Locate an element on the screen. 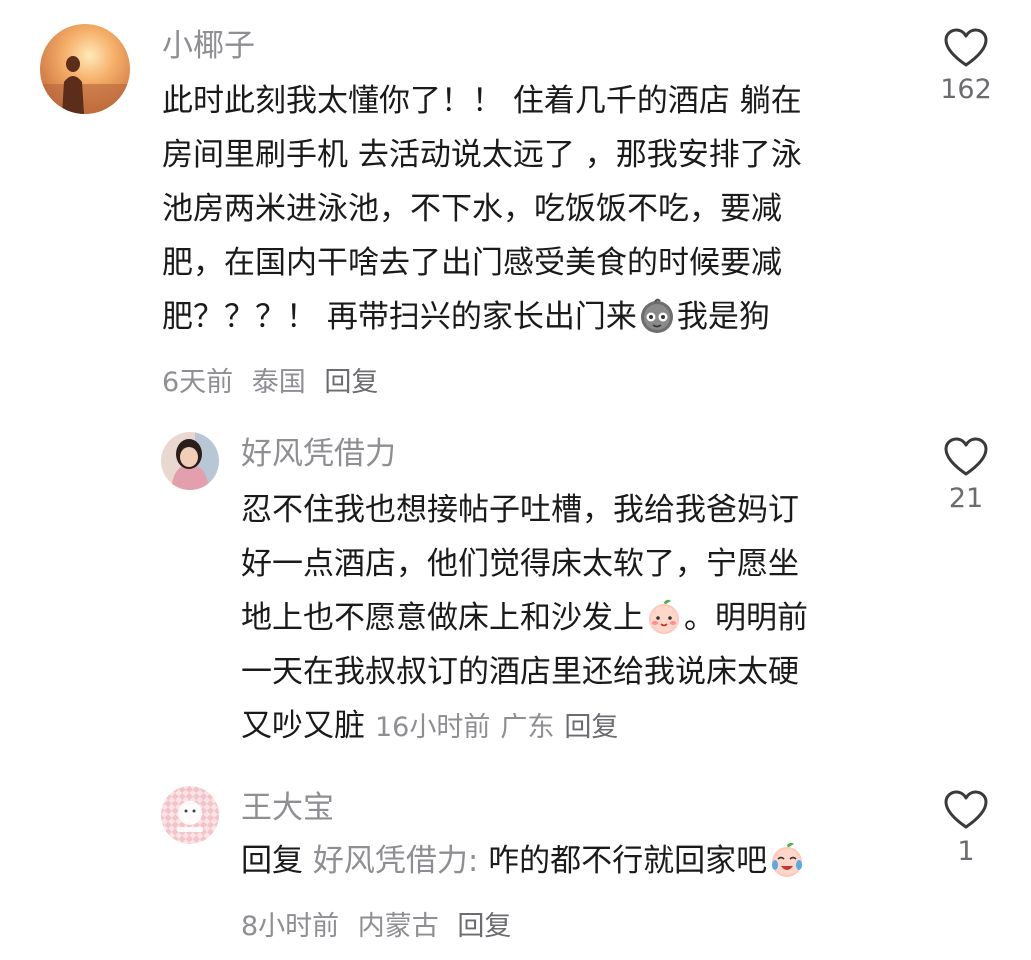 Image resolution: width=1031 pixels, height=960 pixels. avatar-portrait-image is located at coordinates (190, 461).